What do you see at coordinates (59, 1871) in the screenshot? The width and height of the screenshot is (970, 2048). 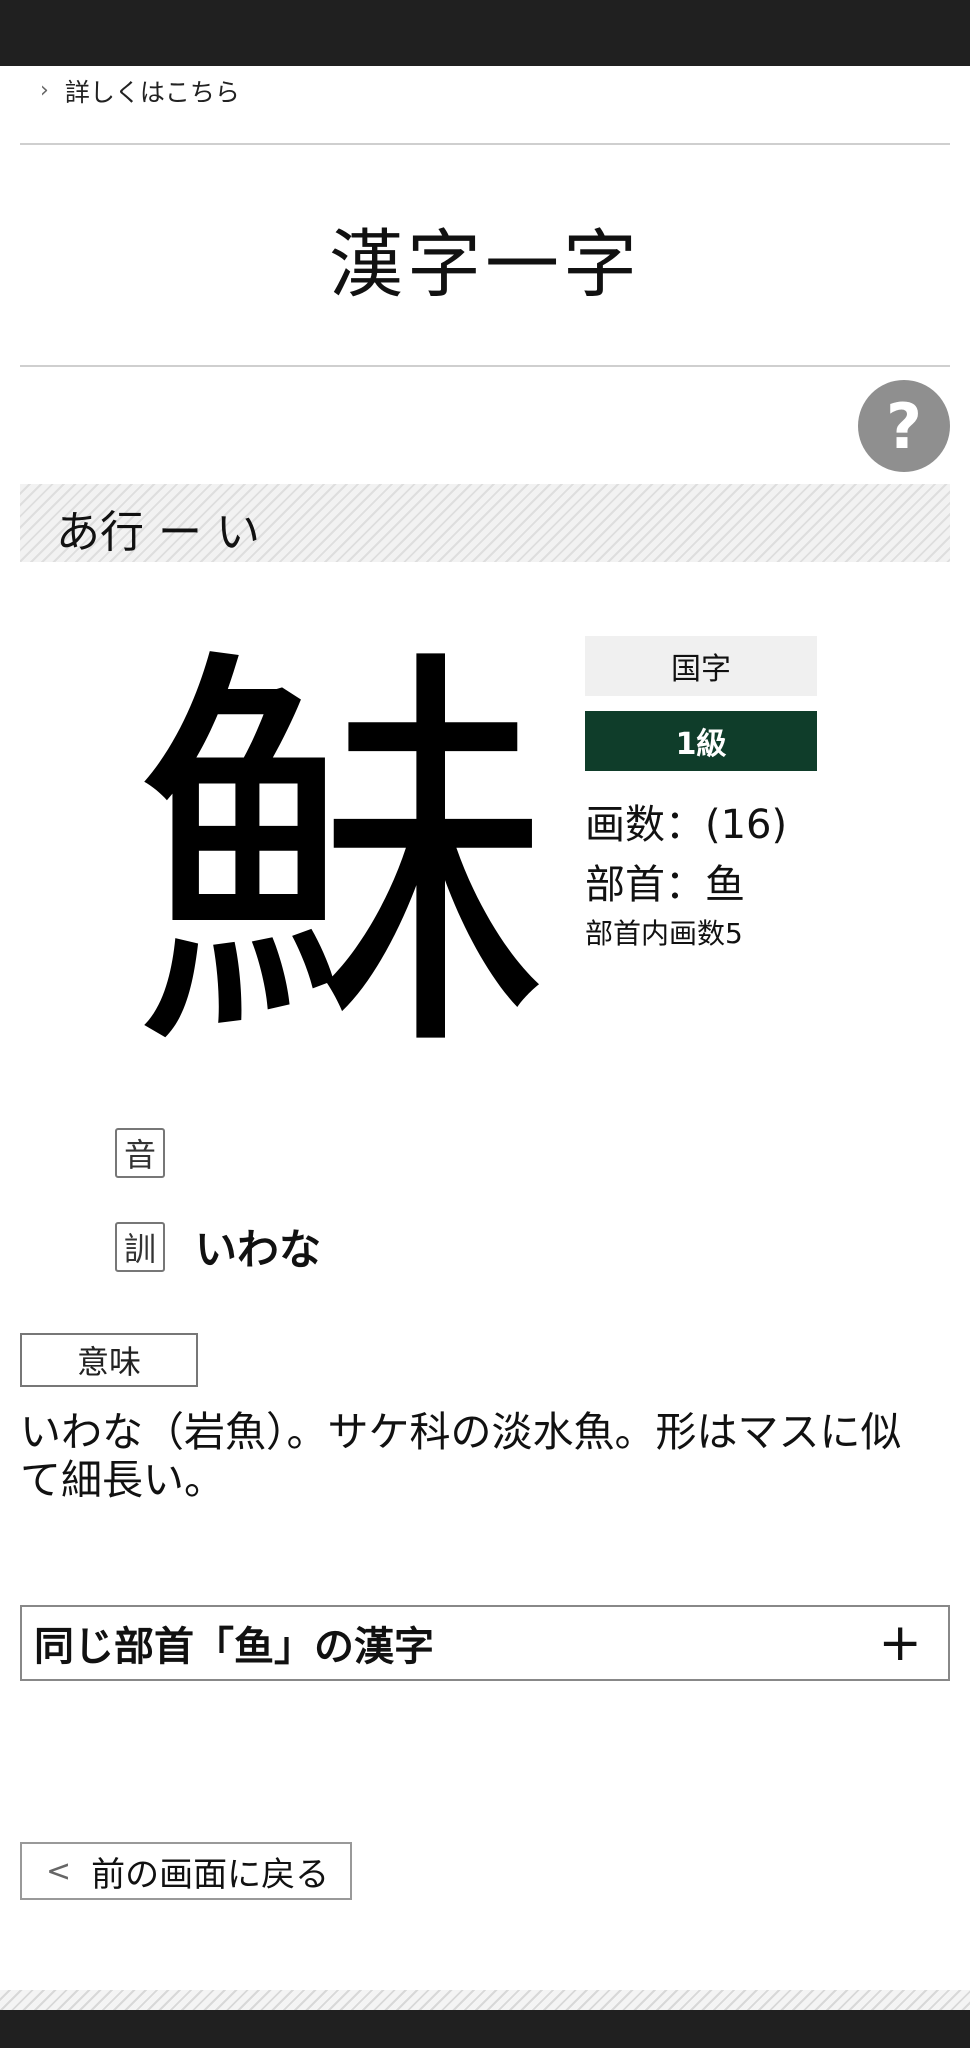 I see `chevron-left-icon: <` at bounding box center [59, 1871].